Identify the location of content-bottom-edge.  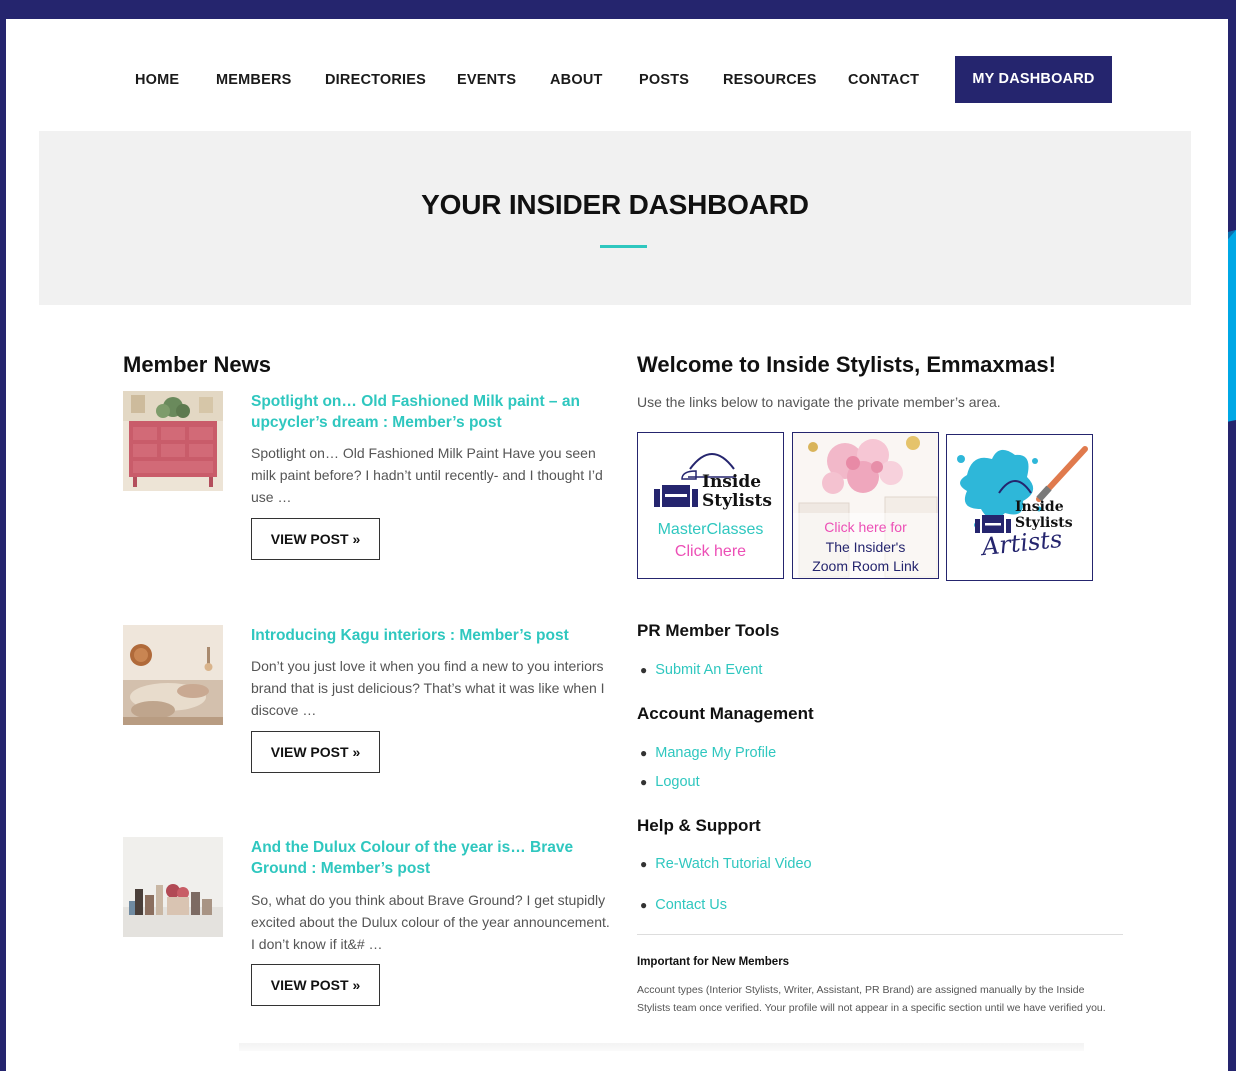
(661, 1047).